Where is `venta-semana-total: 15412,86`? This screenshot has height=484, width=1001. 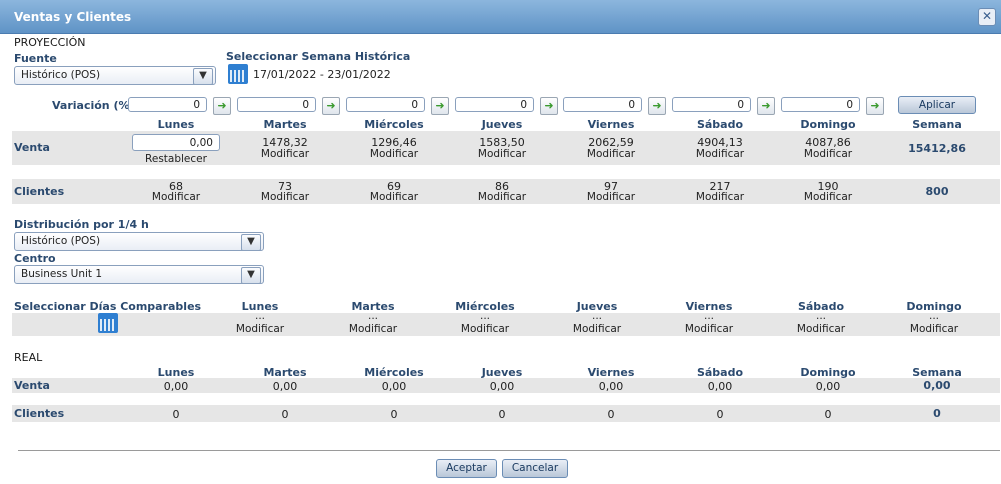
venta-semana-total: 15412,86 is located at coordinates (937, 148).